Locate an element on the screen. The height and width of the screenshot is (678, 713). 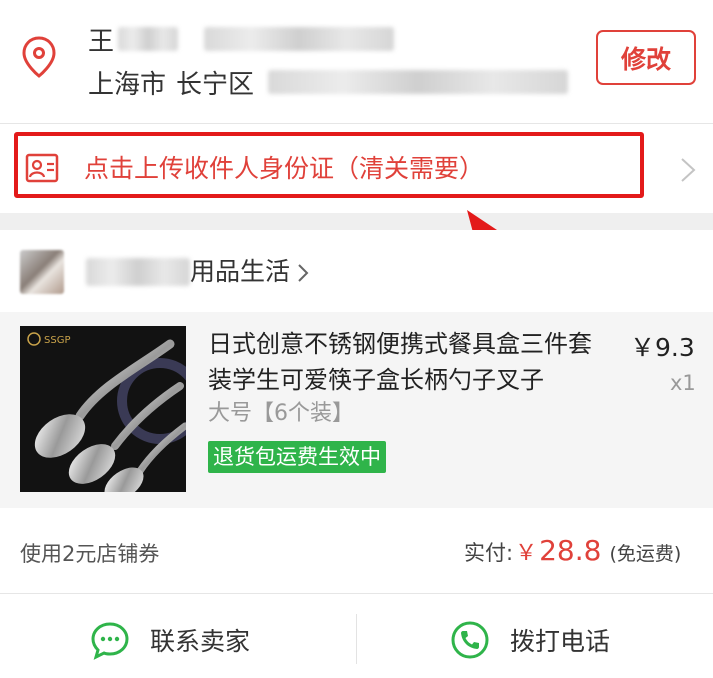
return-shipping-badge: 退货包运费生效中 is located at coordinates (297, 457).